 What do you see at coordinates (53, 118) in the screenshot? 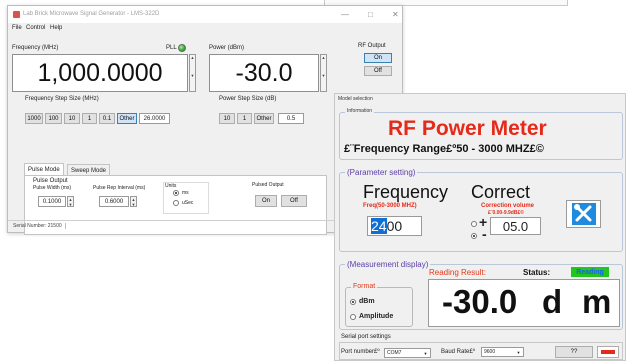
I see `step-100-button: 100` at bounding box center [53, 118].